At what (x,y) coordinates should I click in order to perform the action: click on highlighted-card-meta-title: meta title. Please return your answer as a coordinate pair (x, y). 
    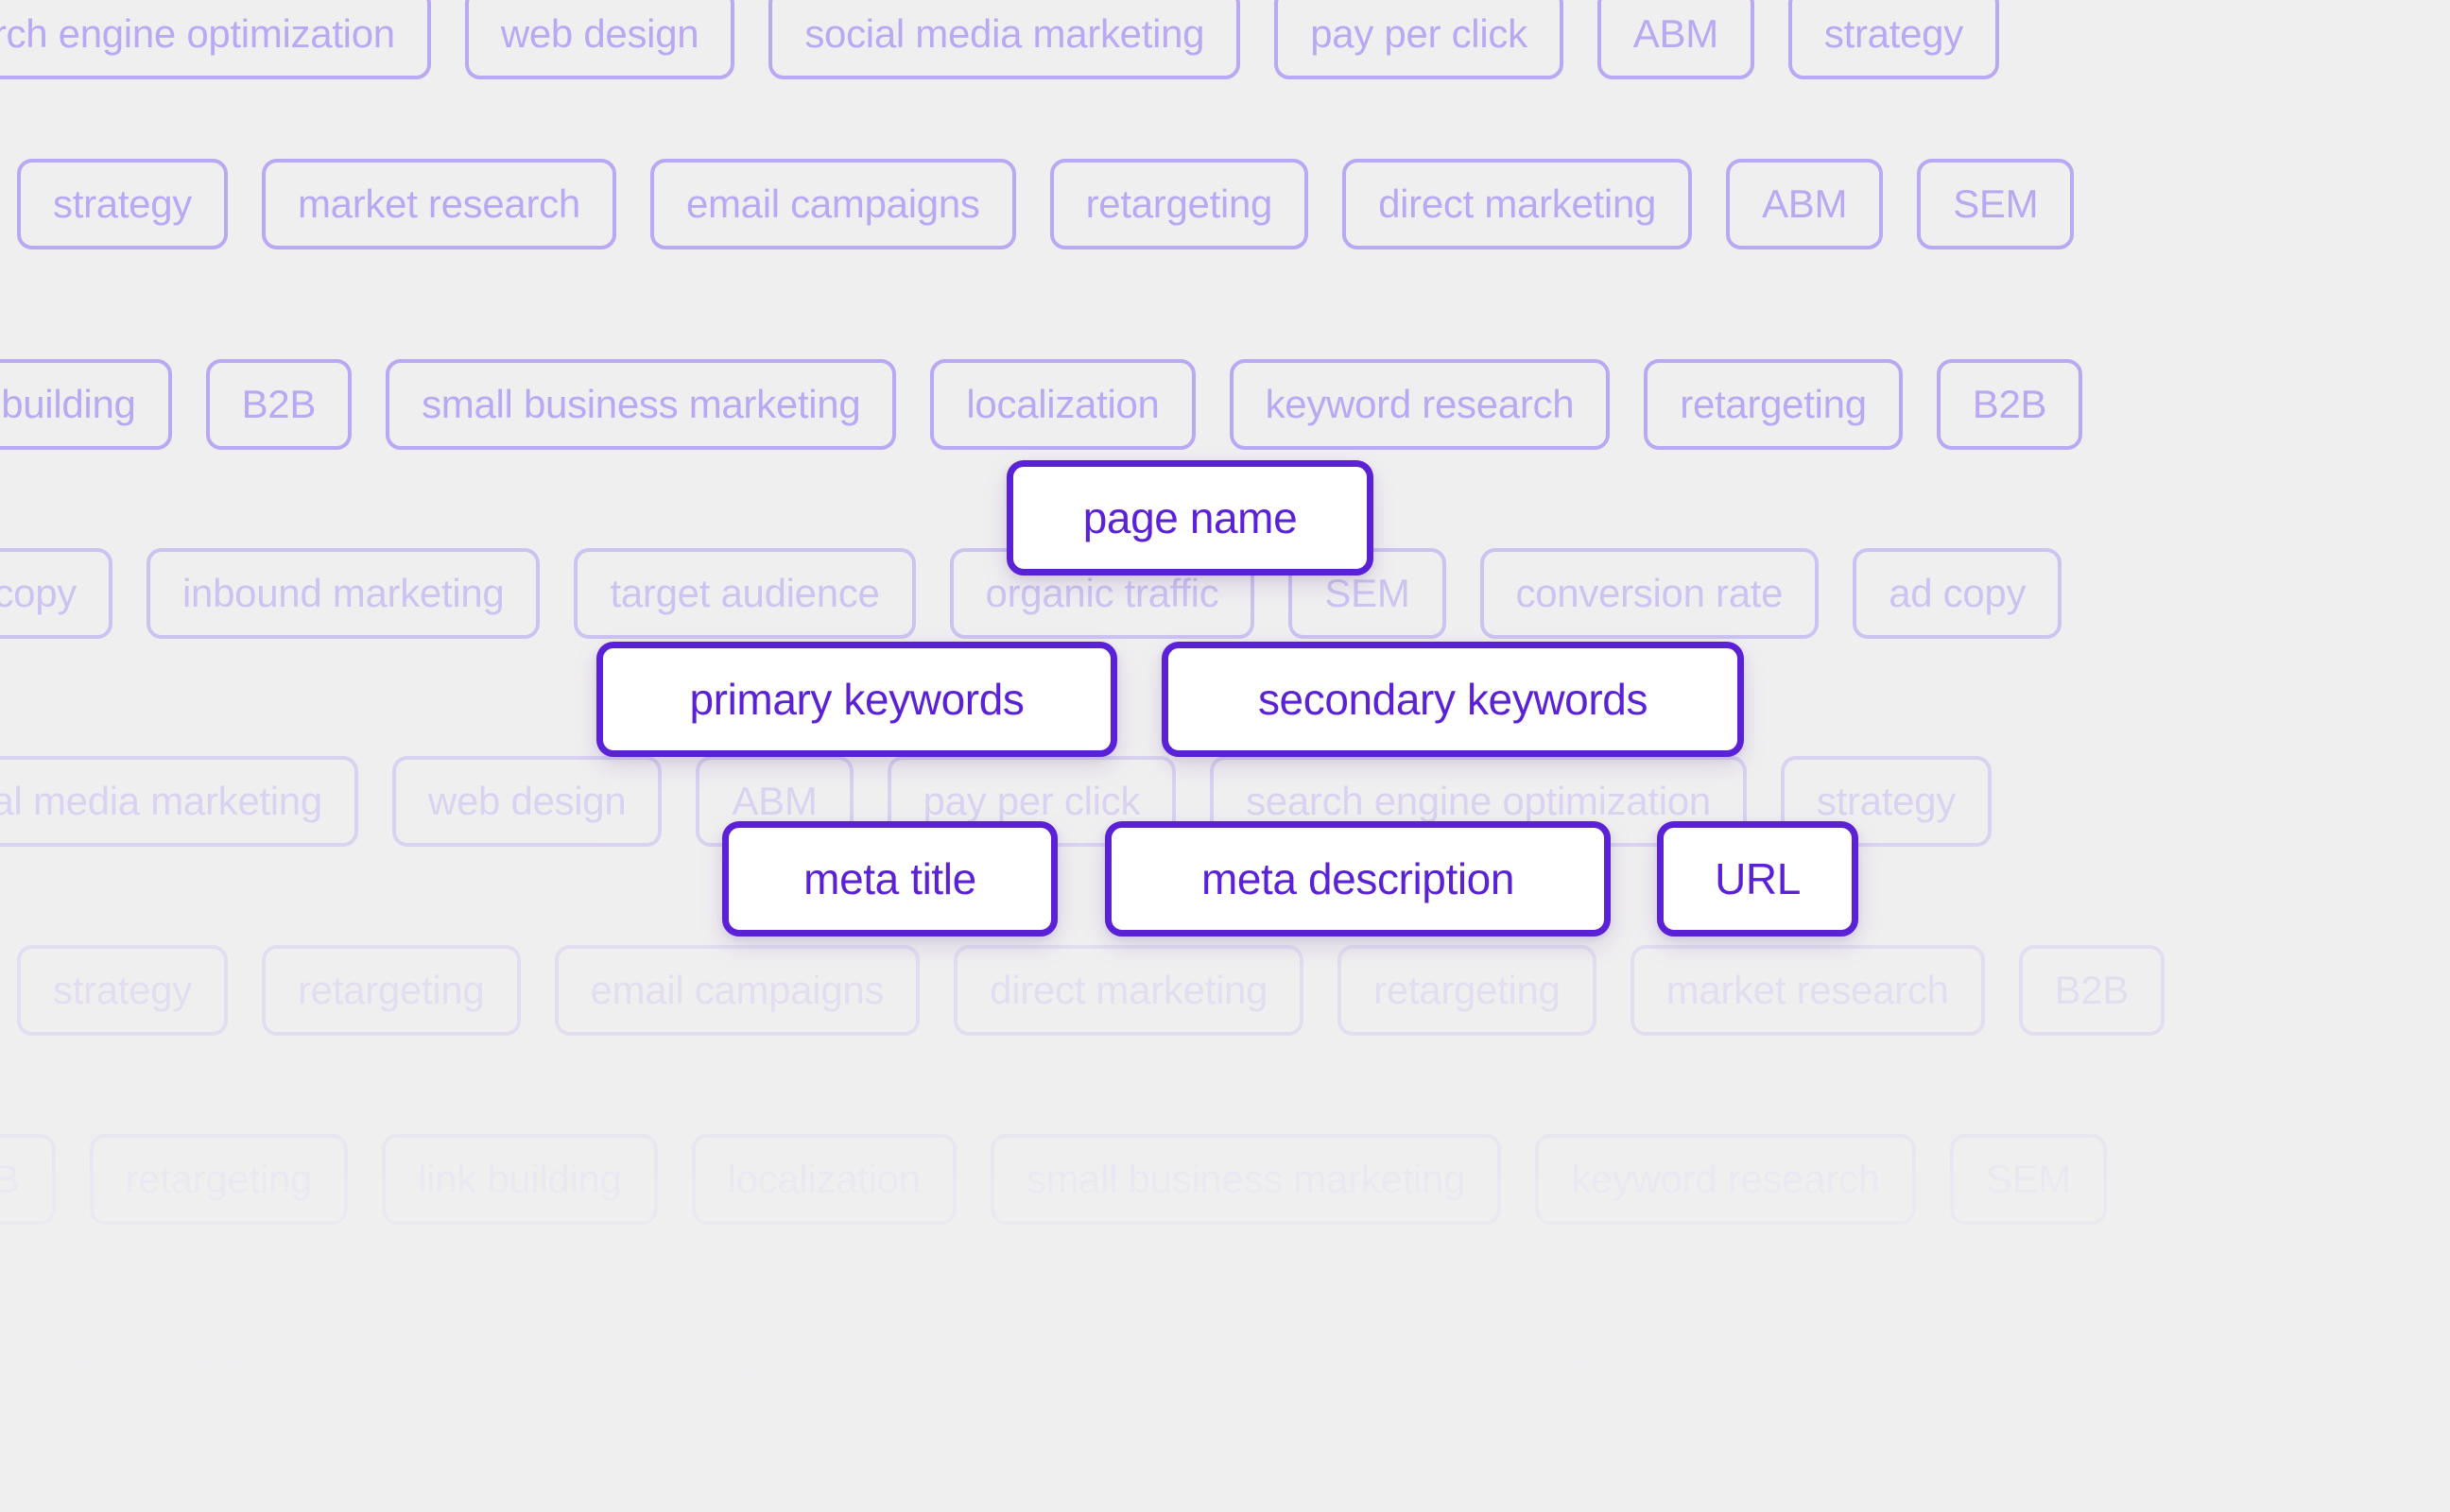
    Looking at the image, I should click on (890, 878).